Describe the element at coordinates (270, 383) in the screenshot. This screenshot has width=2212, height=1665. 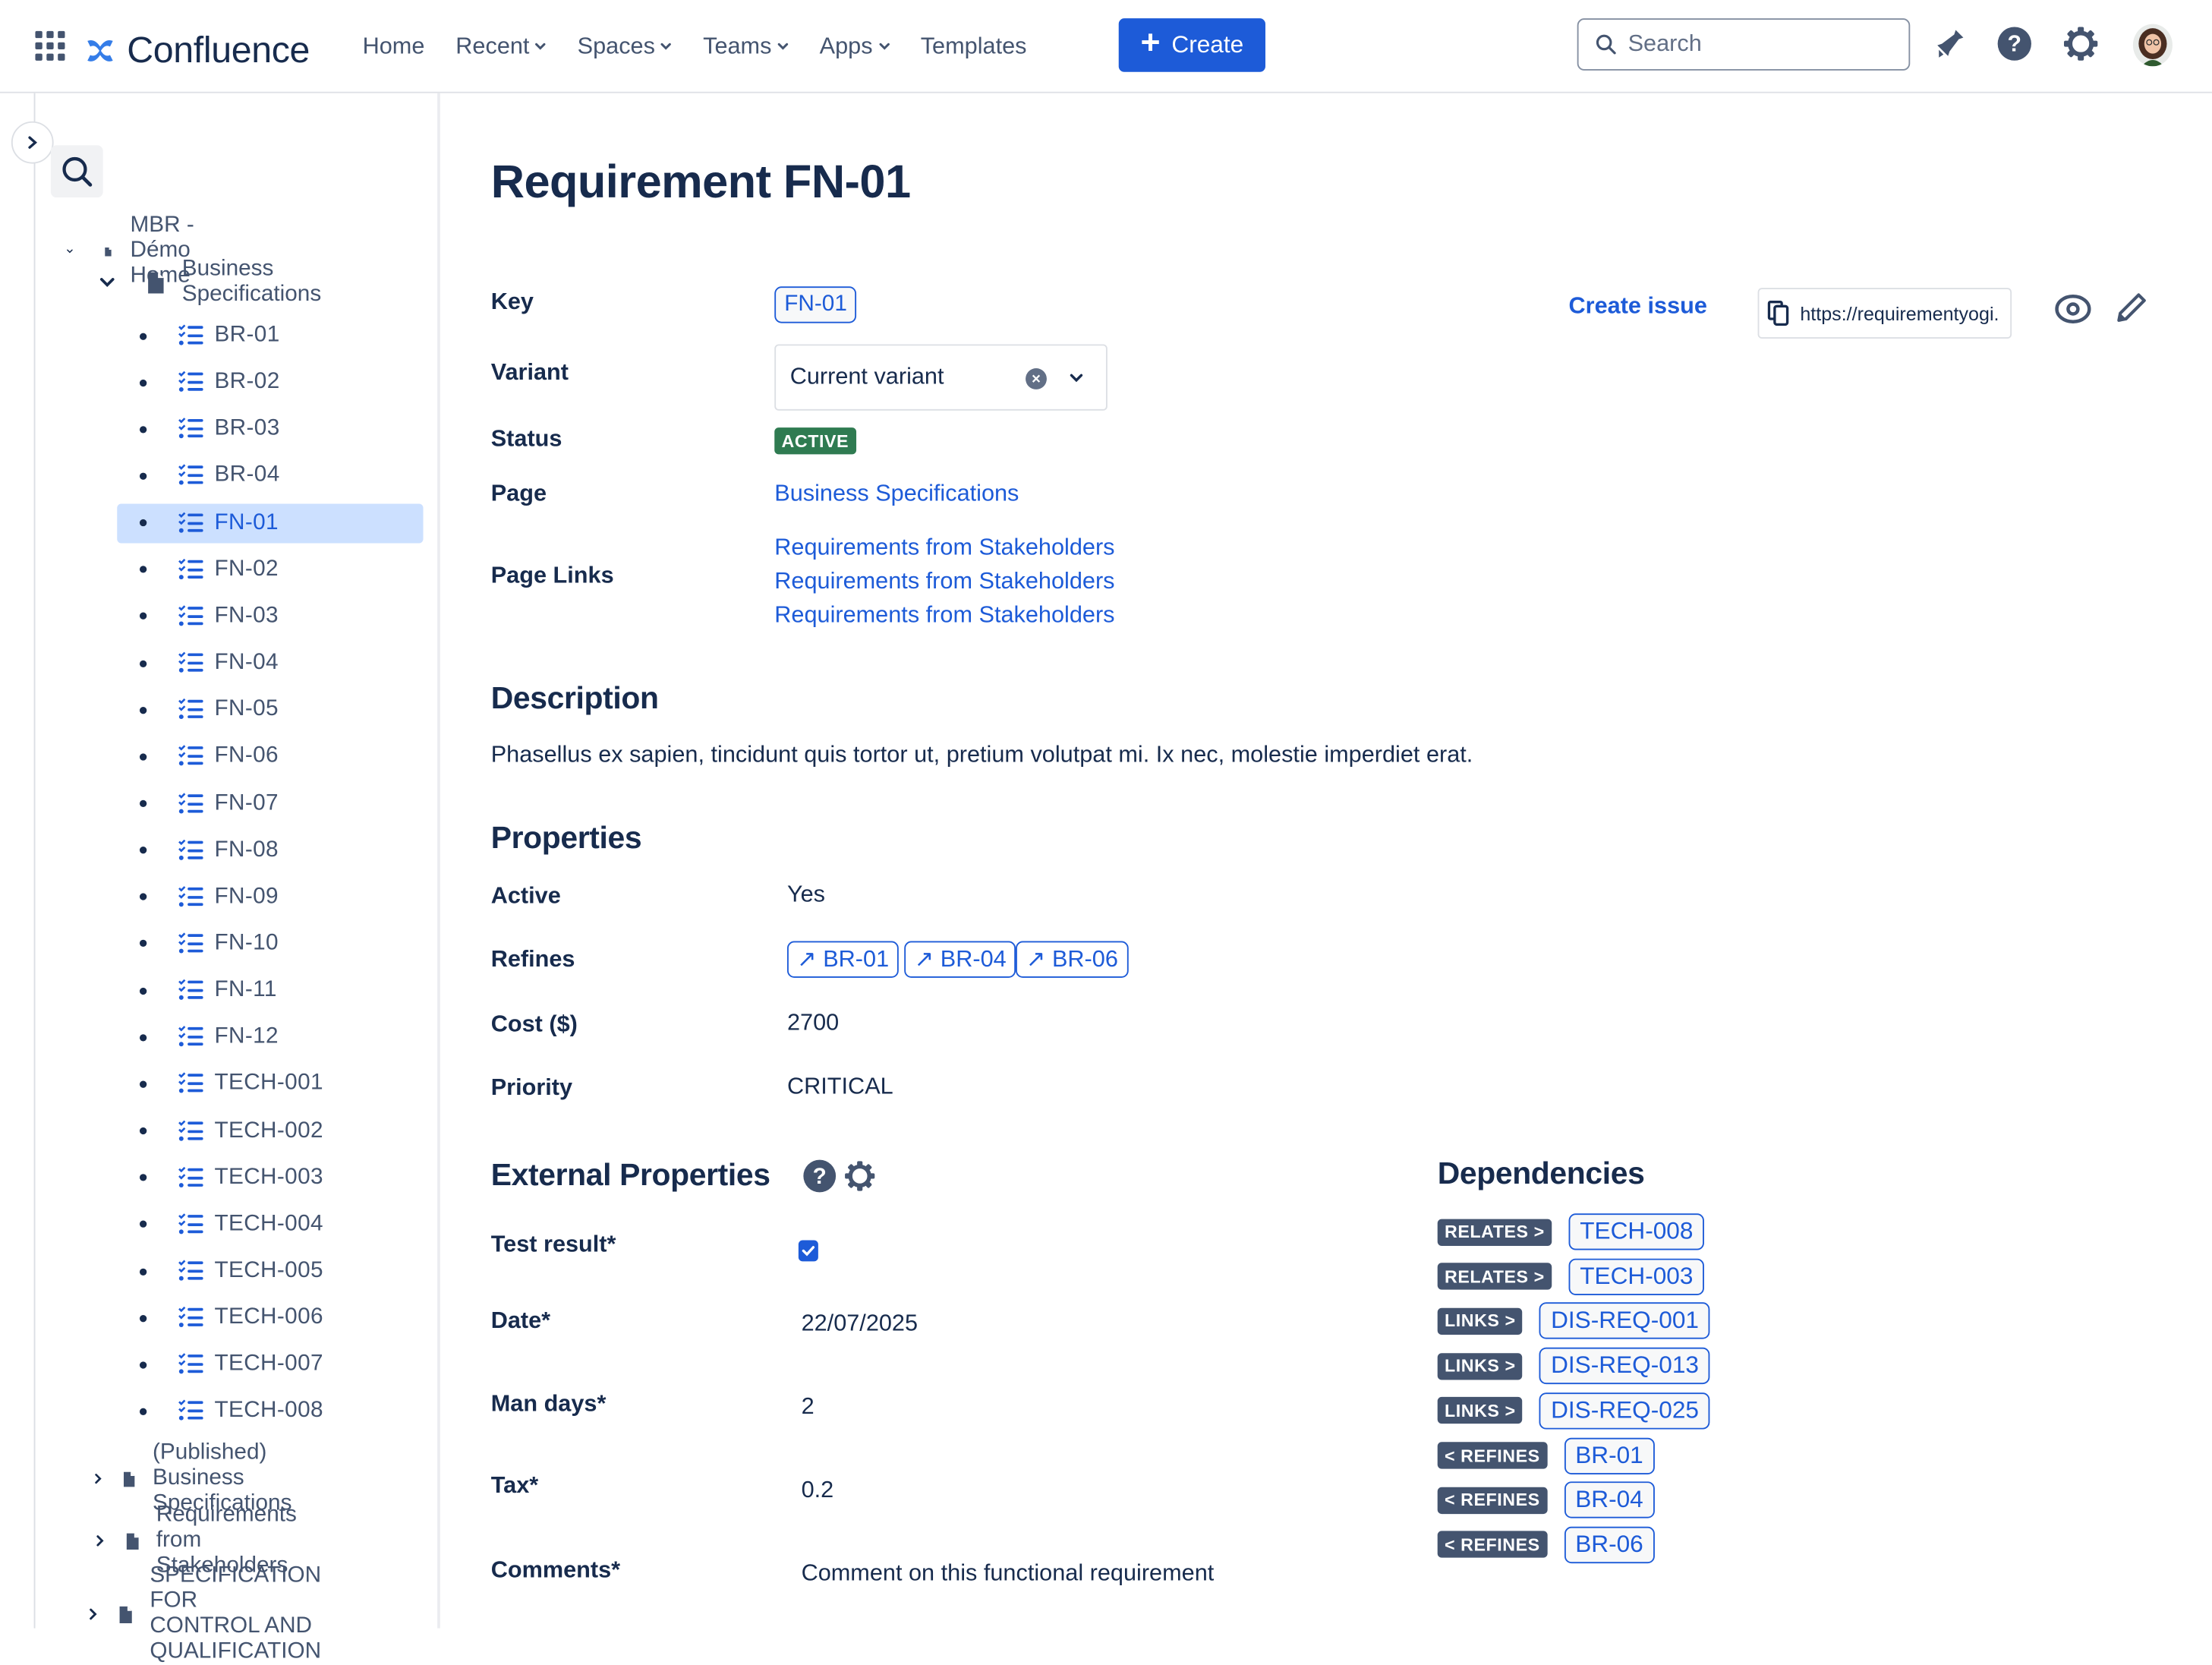
I see `tree-item-br-02: BR-02` at that location.